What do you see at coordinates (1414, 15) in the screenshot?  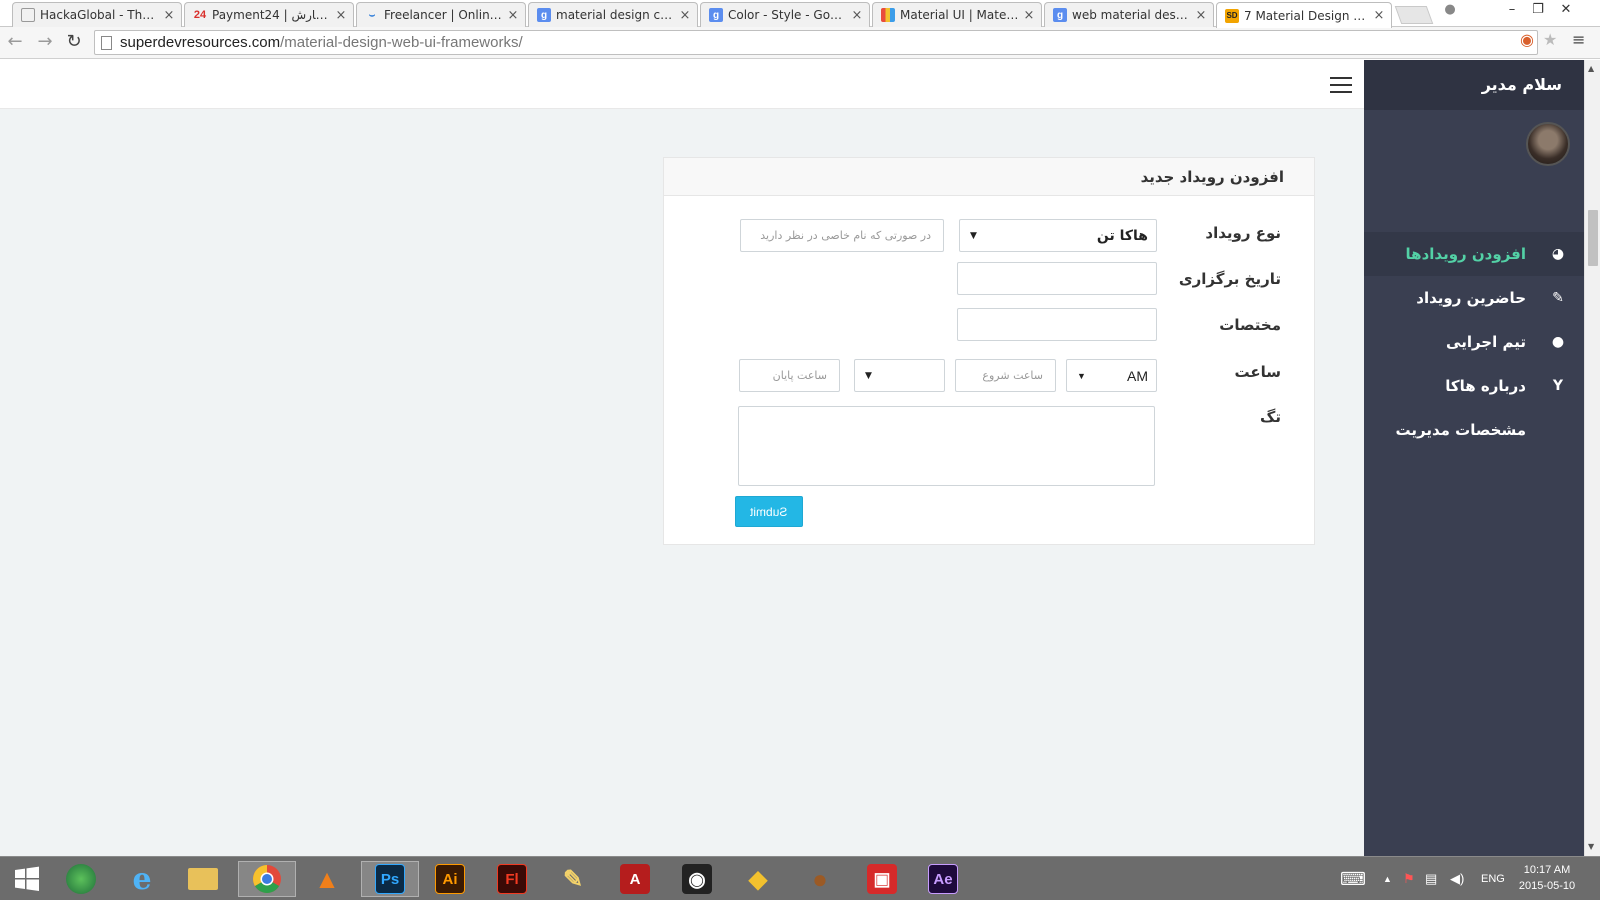 I see `new-tab-button` at bounding box center [1414, 15].